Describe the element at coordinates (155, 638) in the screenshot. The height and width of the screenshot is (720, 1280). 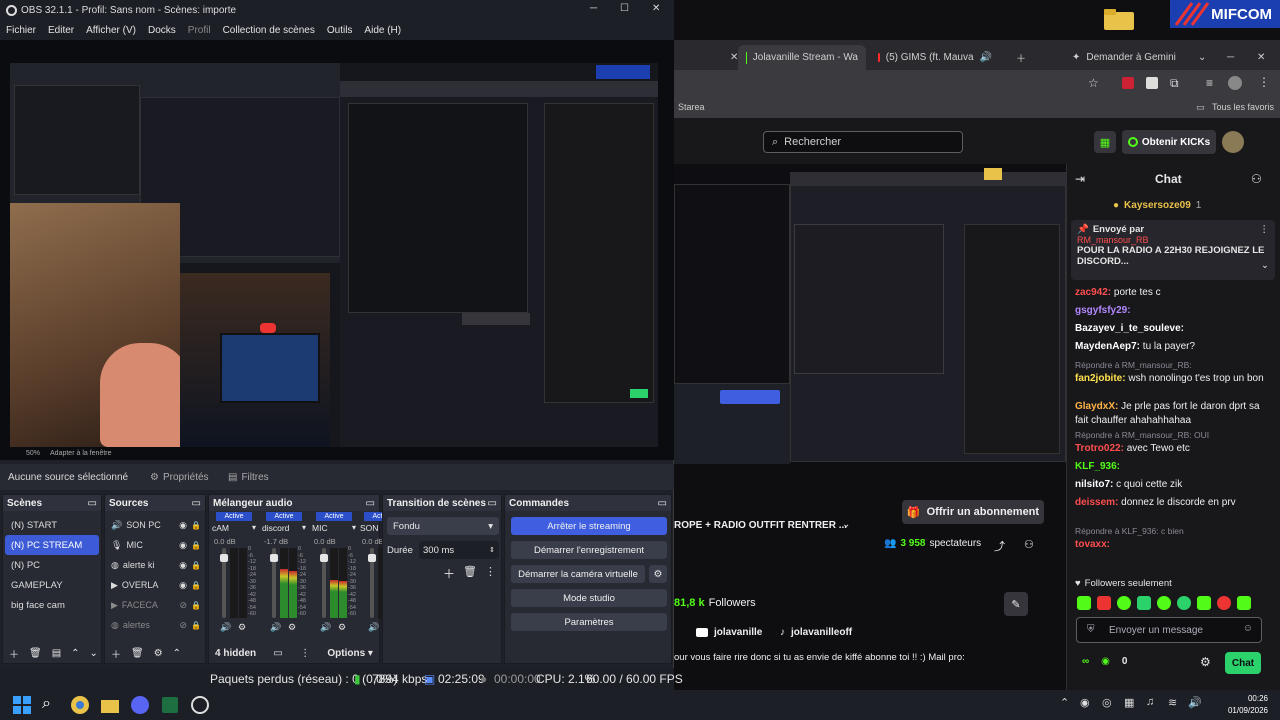
I see `source-item: ▭ PC STRE⊘ 🔒` at that location.